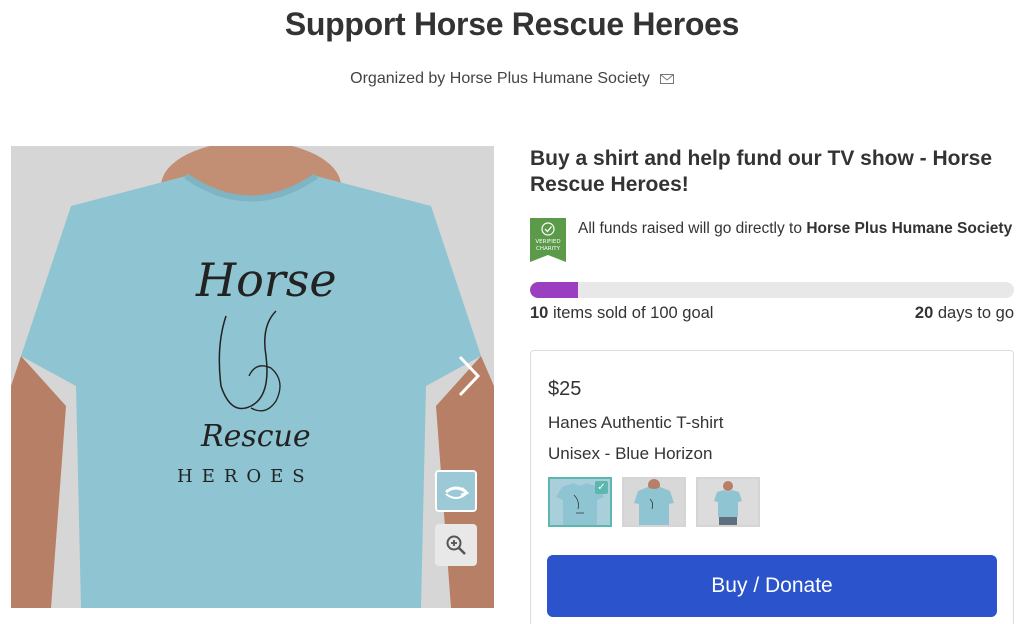  Describe the element at coordinates (539, 313) in the screenshot. I see `items-sold-count: 10` at that location.